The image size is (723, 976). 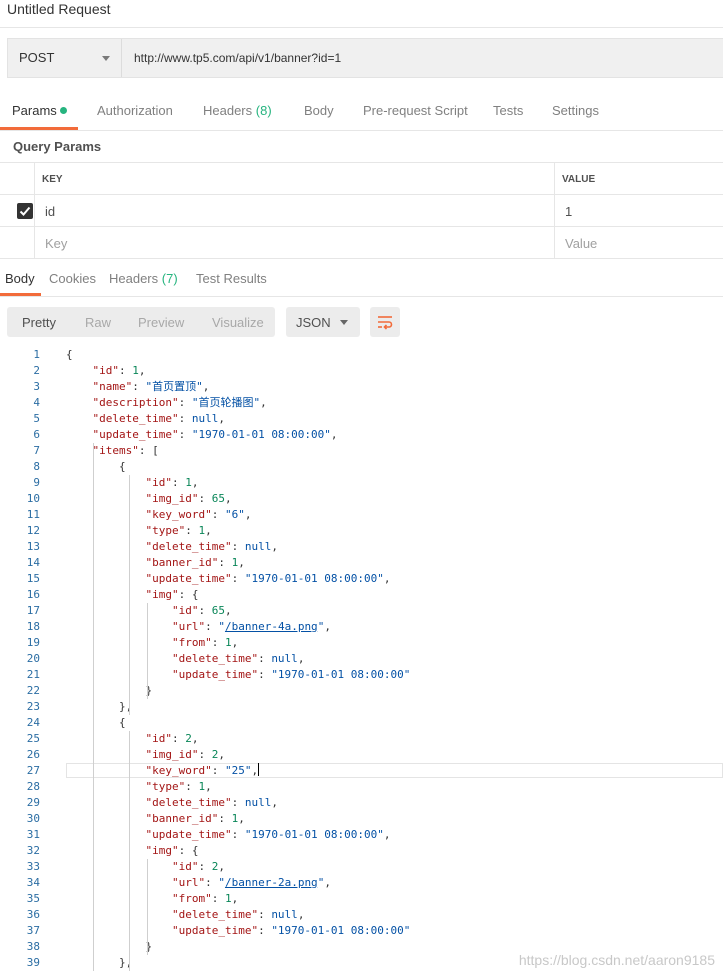 I want to click on line-number: 3, so click(x=36, y=386).